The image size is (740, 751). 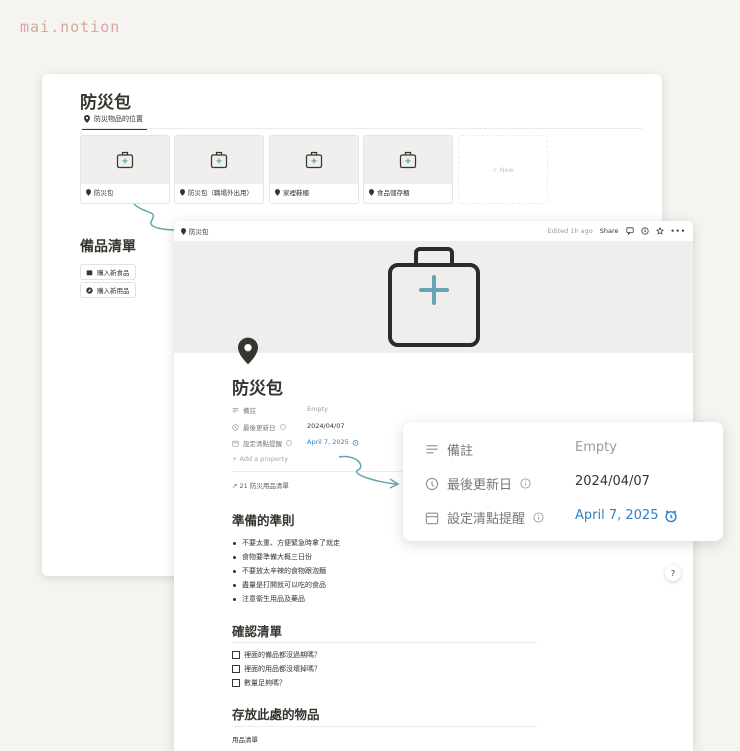 What do you see at coordinates (673, 573) in the screenshot?
I see `help-button: ?` at bounding box center [673, 573].